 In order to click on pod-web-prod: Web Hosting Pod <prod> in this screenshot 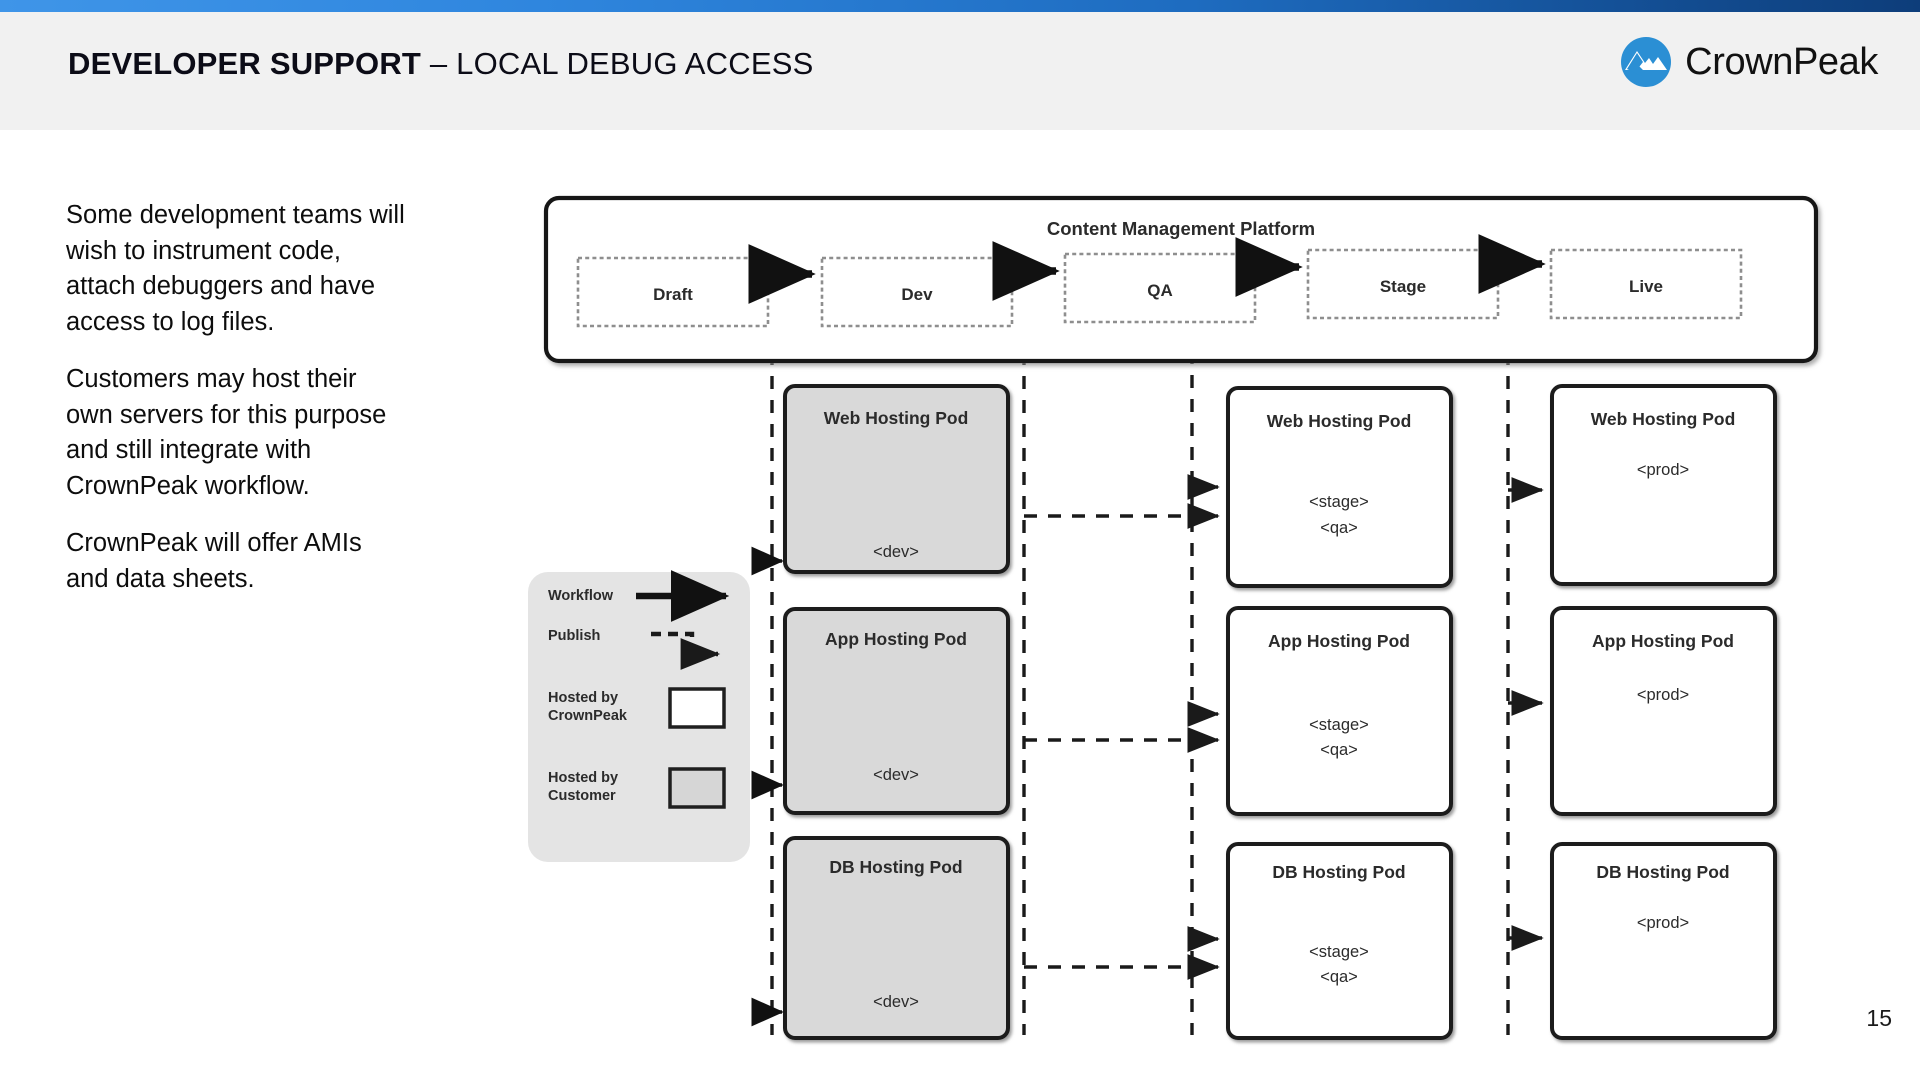, I will do `click(1663, 485)`.